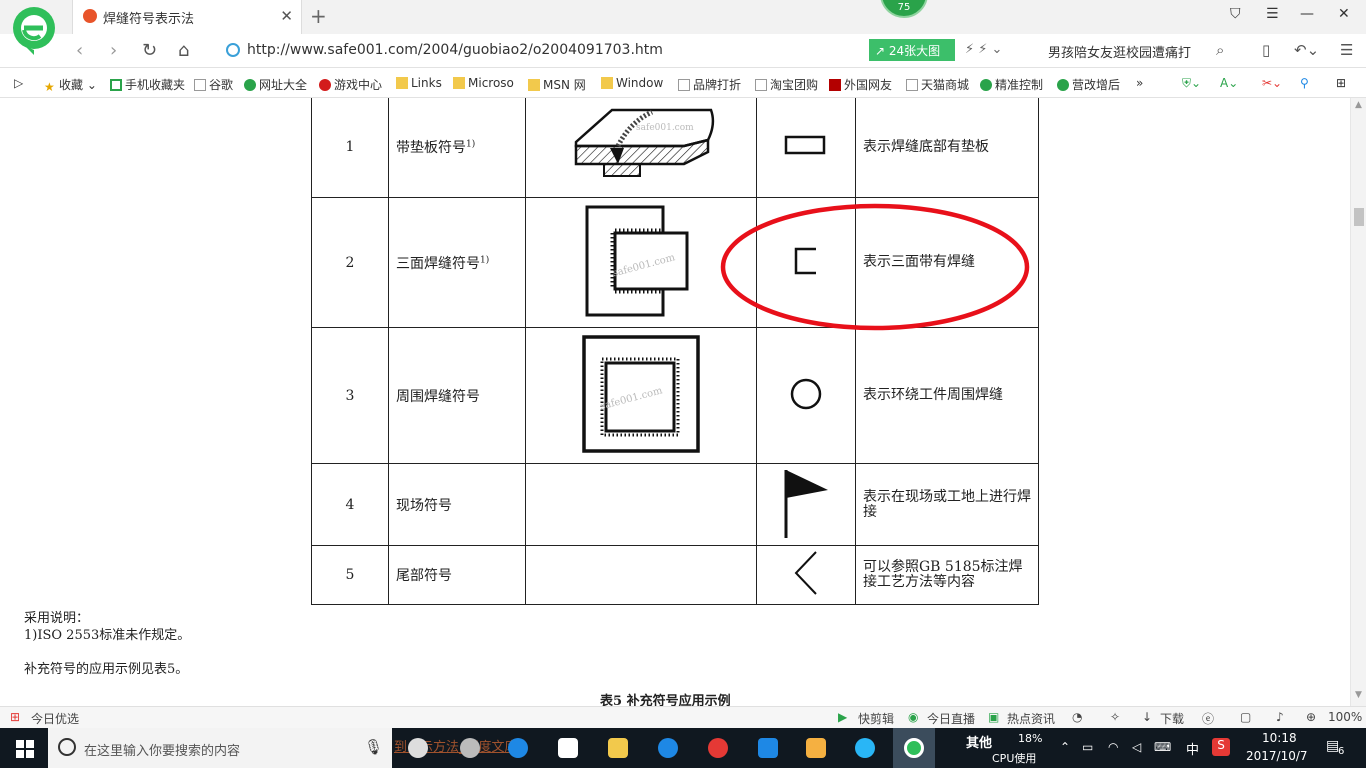 This screenshot has width=1366, height=768. Describe the element at coordinates (1358, 105) in the screenshot. I see `scroll-up-icon: ▲` at that location.